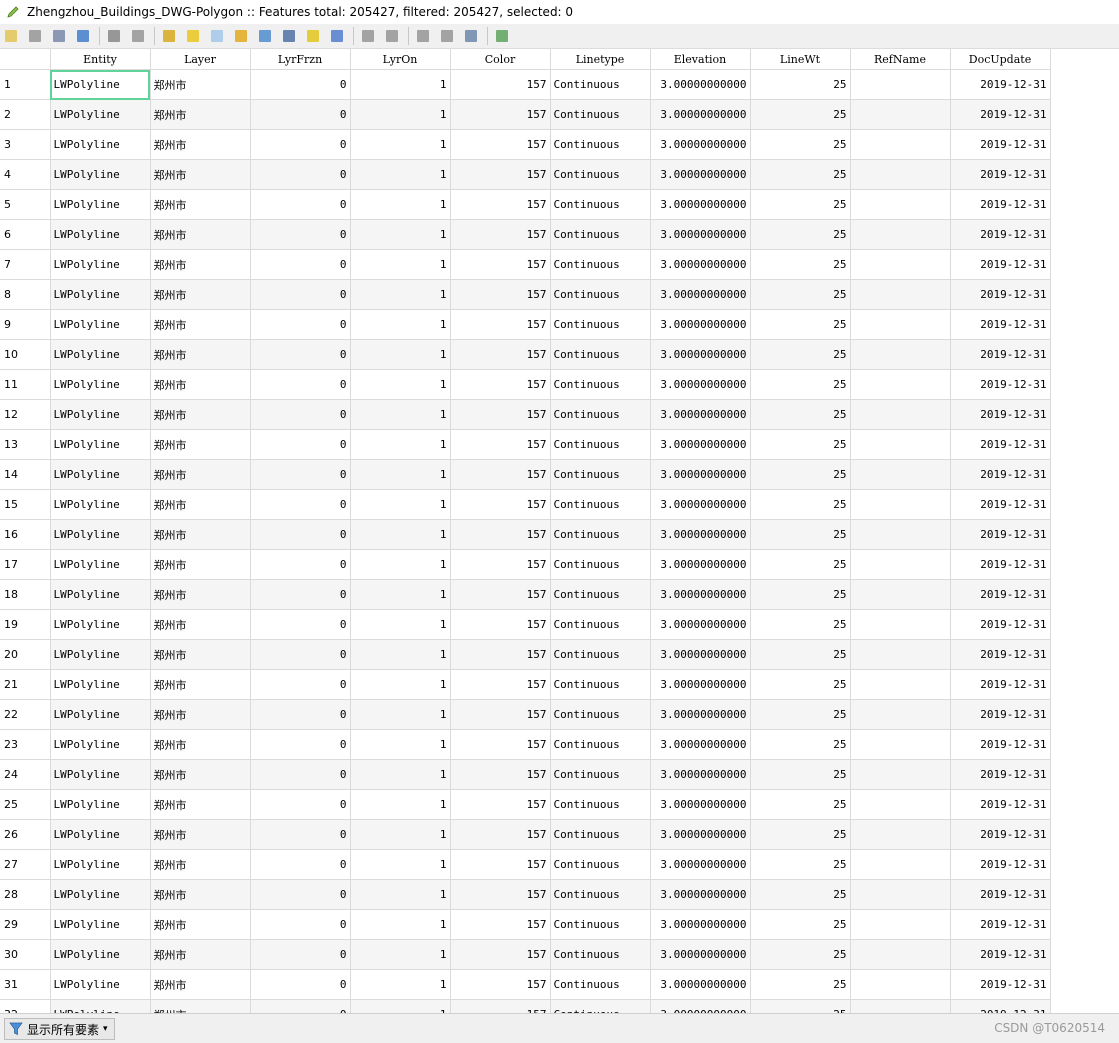 This screenshot has height=1043, width=1119. I want to click on row-header: 6, so click(25, 234).